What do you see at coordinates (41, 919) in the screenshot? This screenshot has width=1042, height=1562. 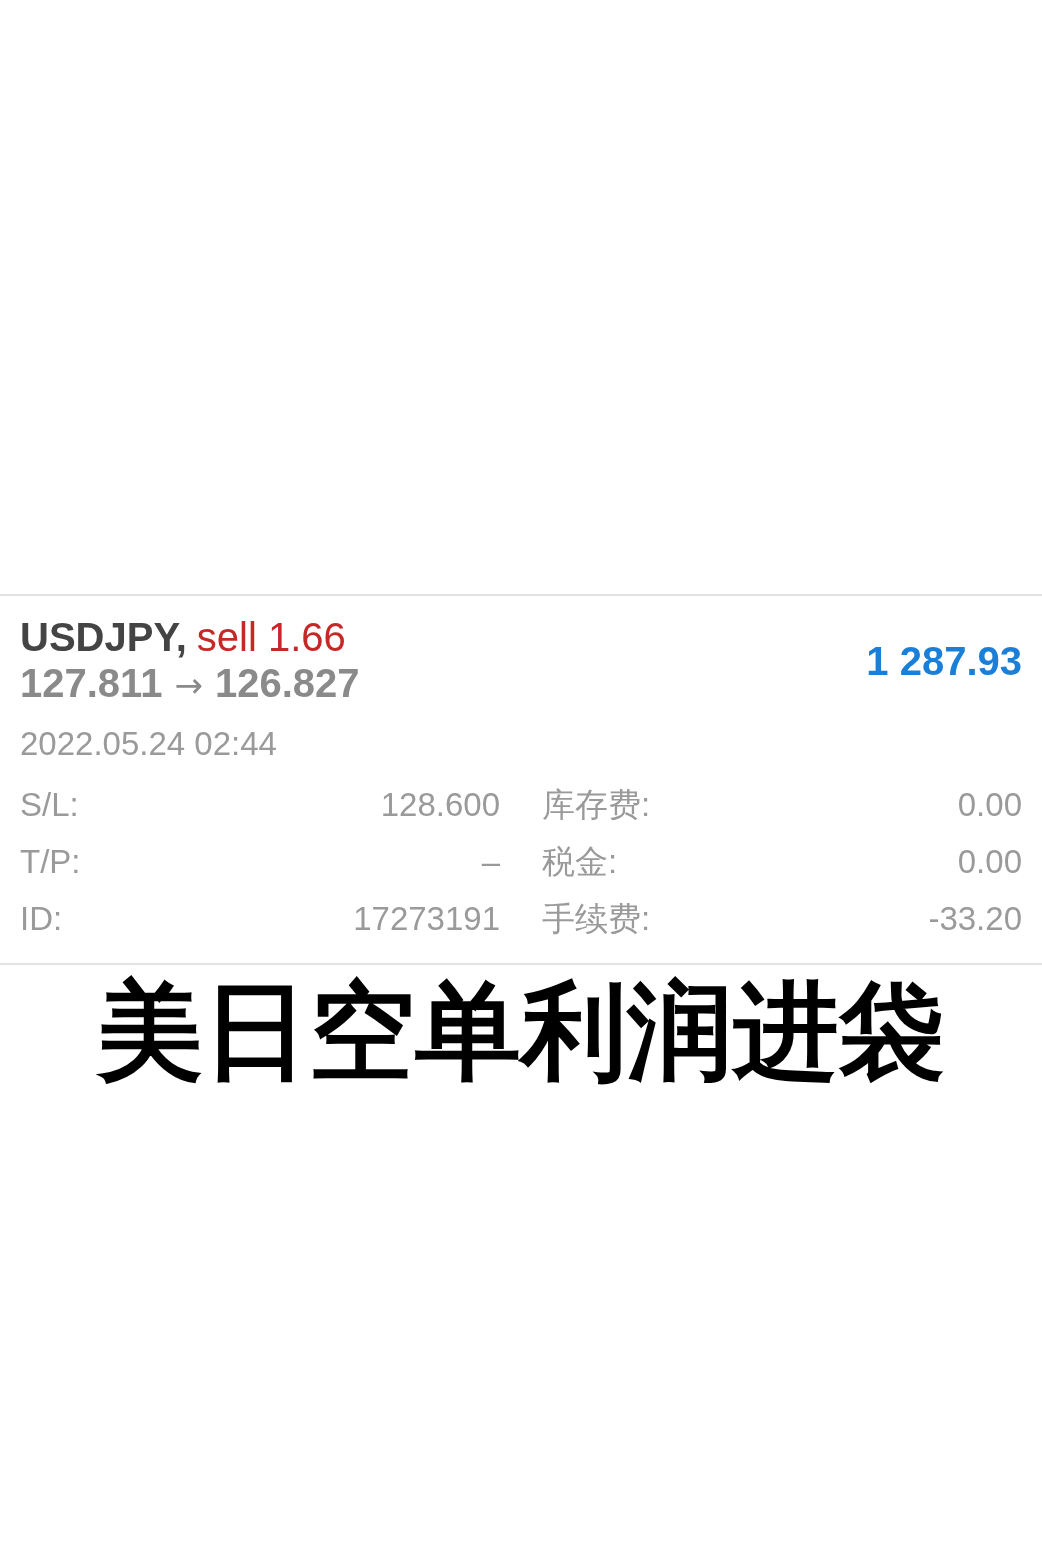 I see `field-label: ID:` at bounding box center [41, 919].